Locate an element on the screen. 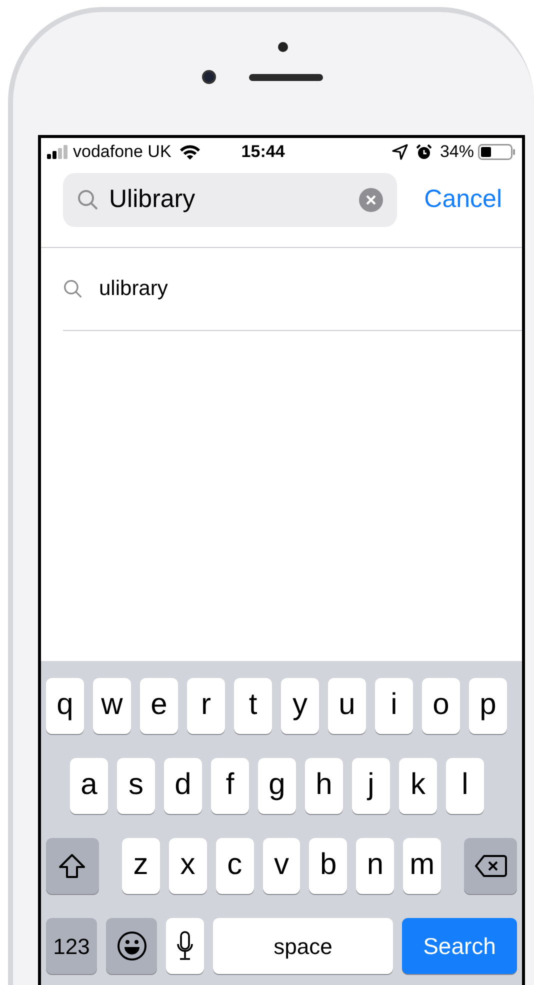 The height and width of the screenshot is (985, 534). letter-key: f is located at coordinates (230, 786).